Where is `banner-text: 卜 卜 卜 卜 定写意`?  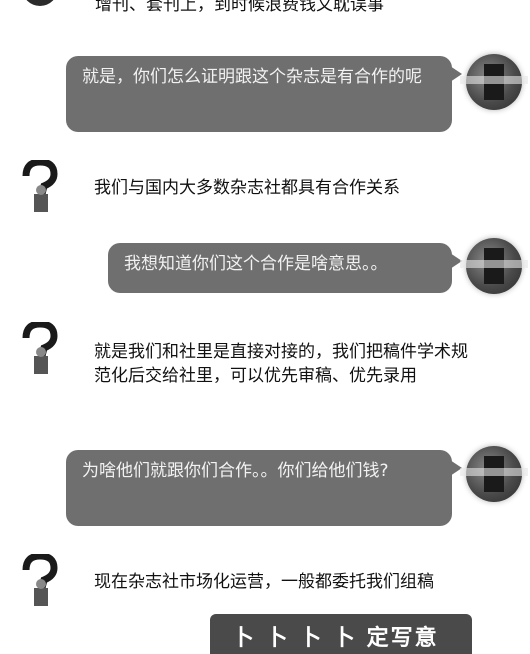 banner-text: 卜 卜 卜 卜 定写意 is located at coordinates (335, 638).